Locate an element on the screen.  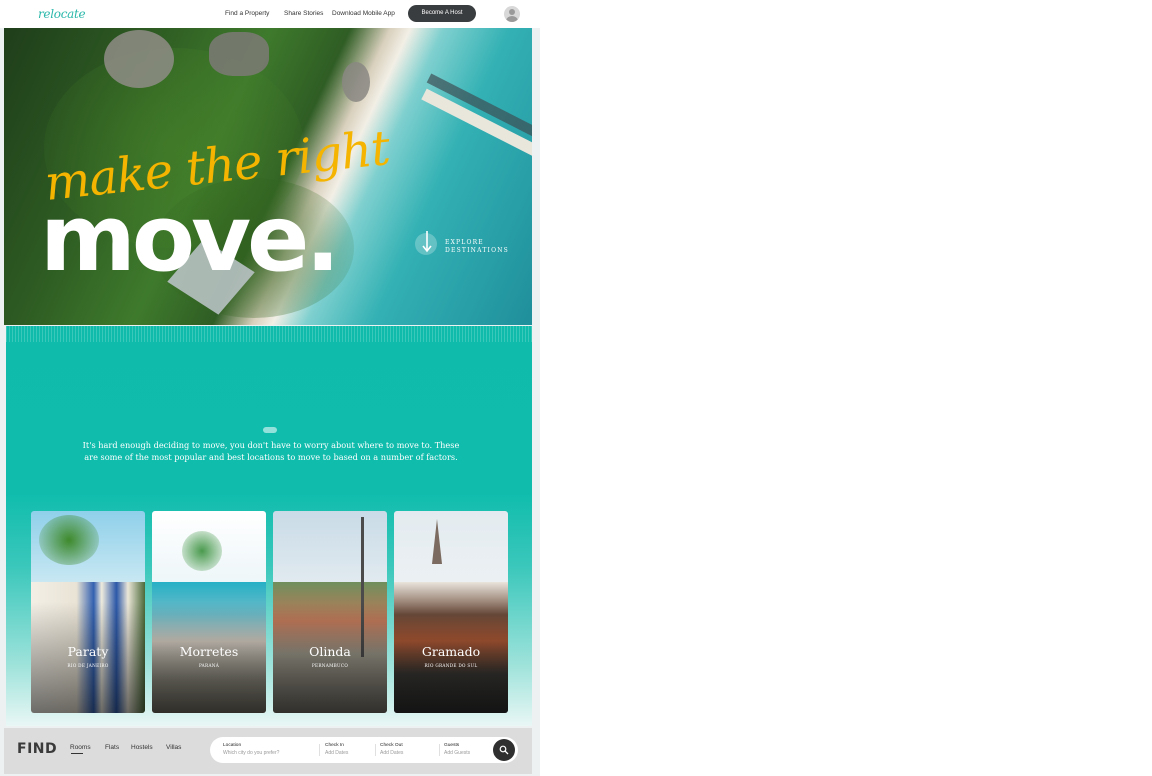
search-button is located at coordinates (504, 750).